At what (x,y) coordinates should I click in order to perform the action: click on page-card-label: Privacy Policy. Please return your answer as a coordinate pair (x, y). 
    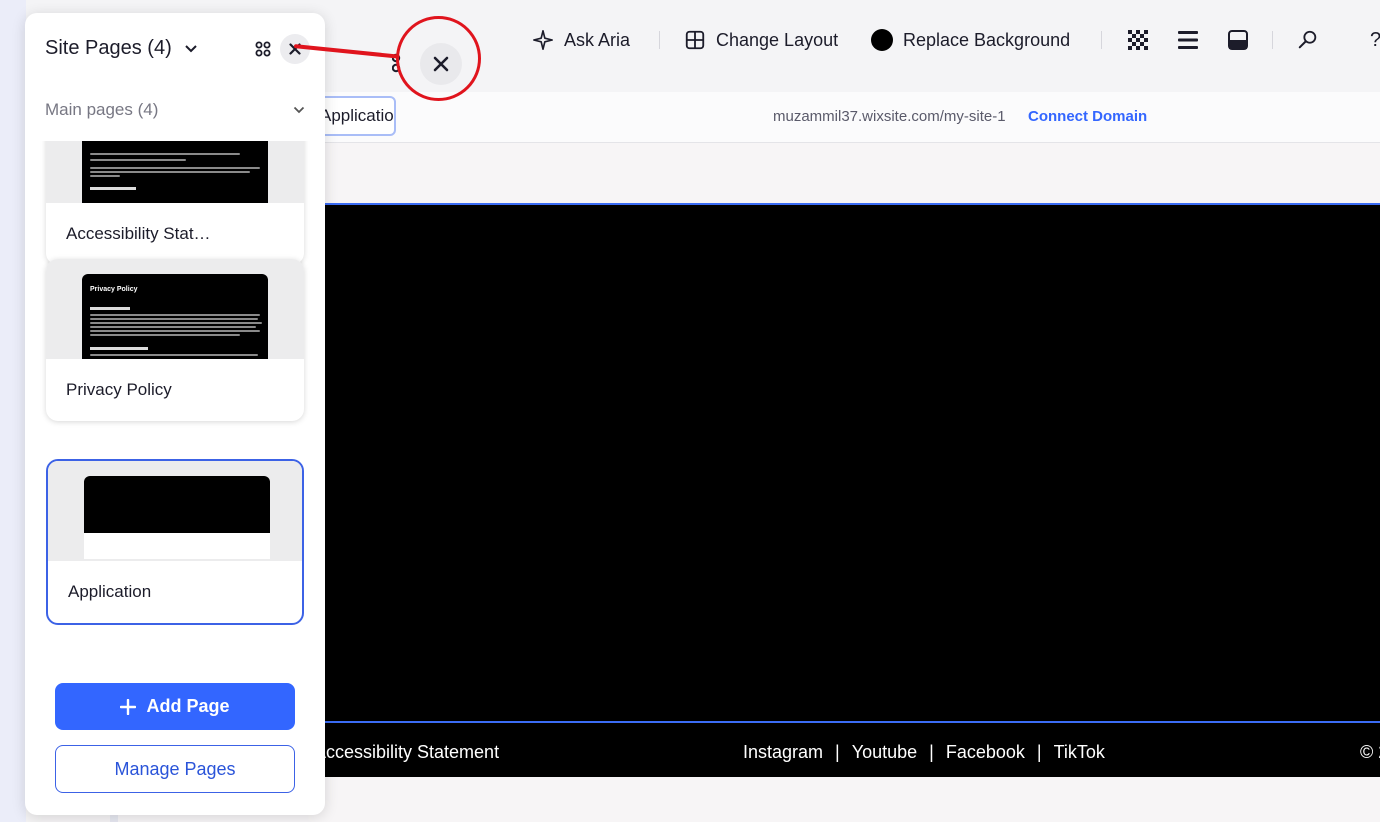
    Looking at the image, I should click on (119, 389).